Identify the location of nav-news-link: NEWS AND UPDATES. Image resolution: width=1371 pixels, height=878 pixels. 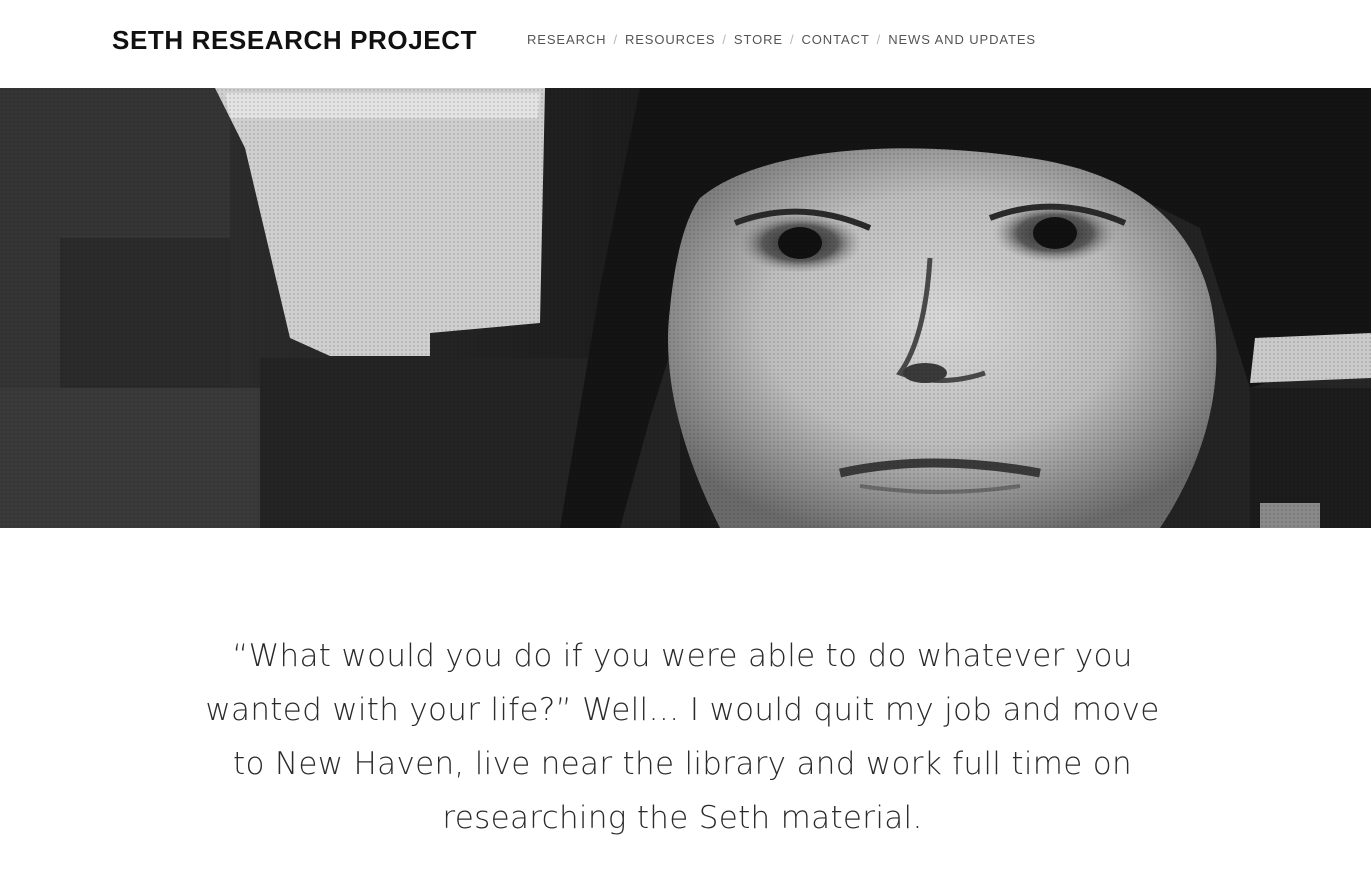
(962, 40).